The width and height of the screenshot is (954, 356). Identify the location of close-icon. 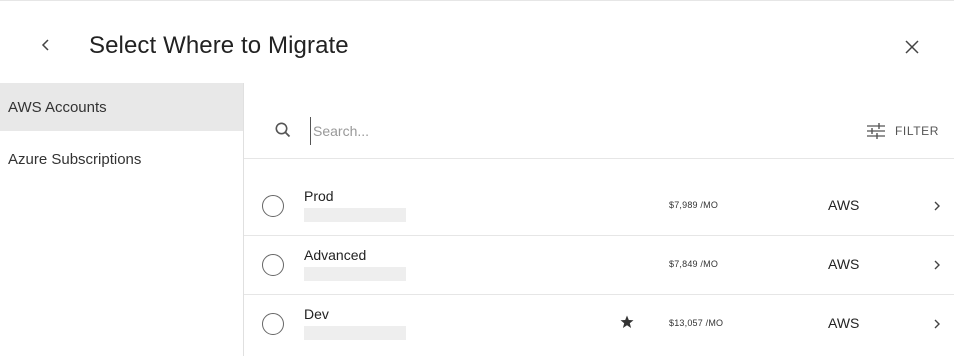
(912, 47).